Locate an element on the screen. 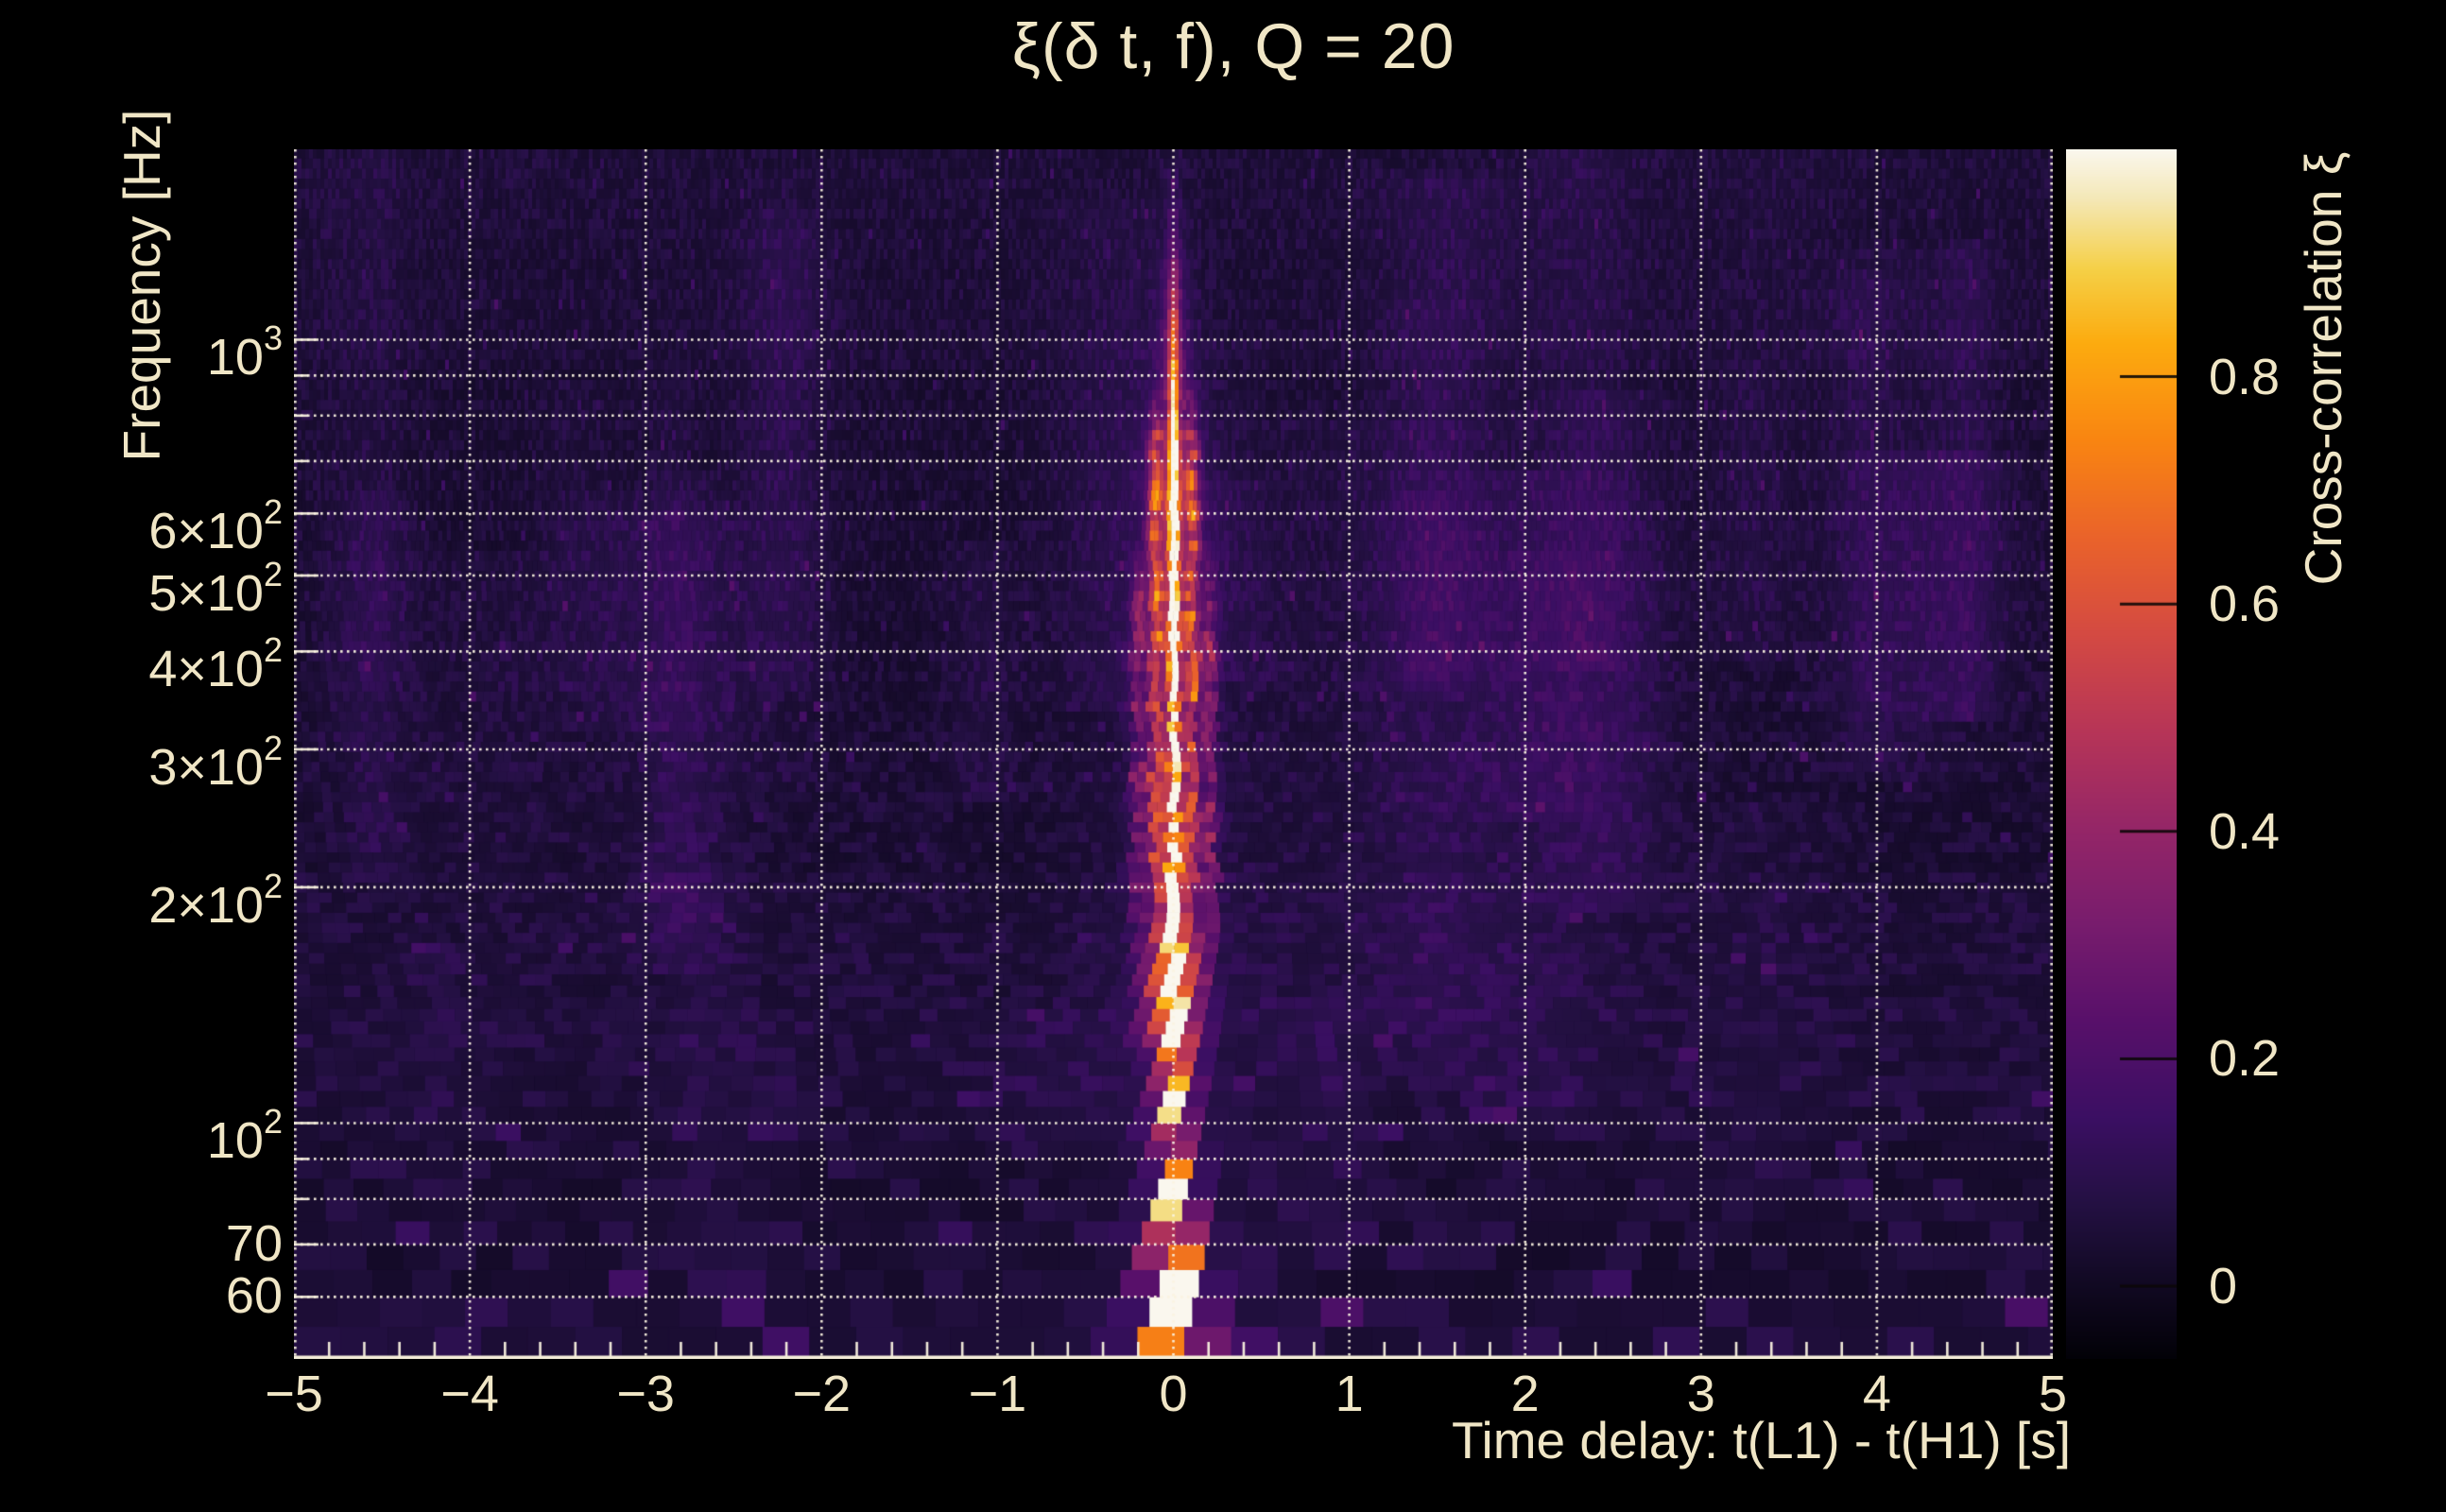  x-axis-label: Time delay: t(L1) - t(H1) [s] is located at coordinates (1761, 1440).